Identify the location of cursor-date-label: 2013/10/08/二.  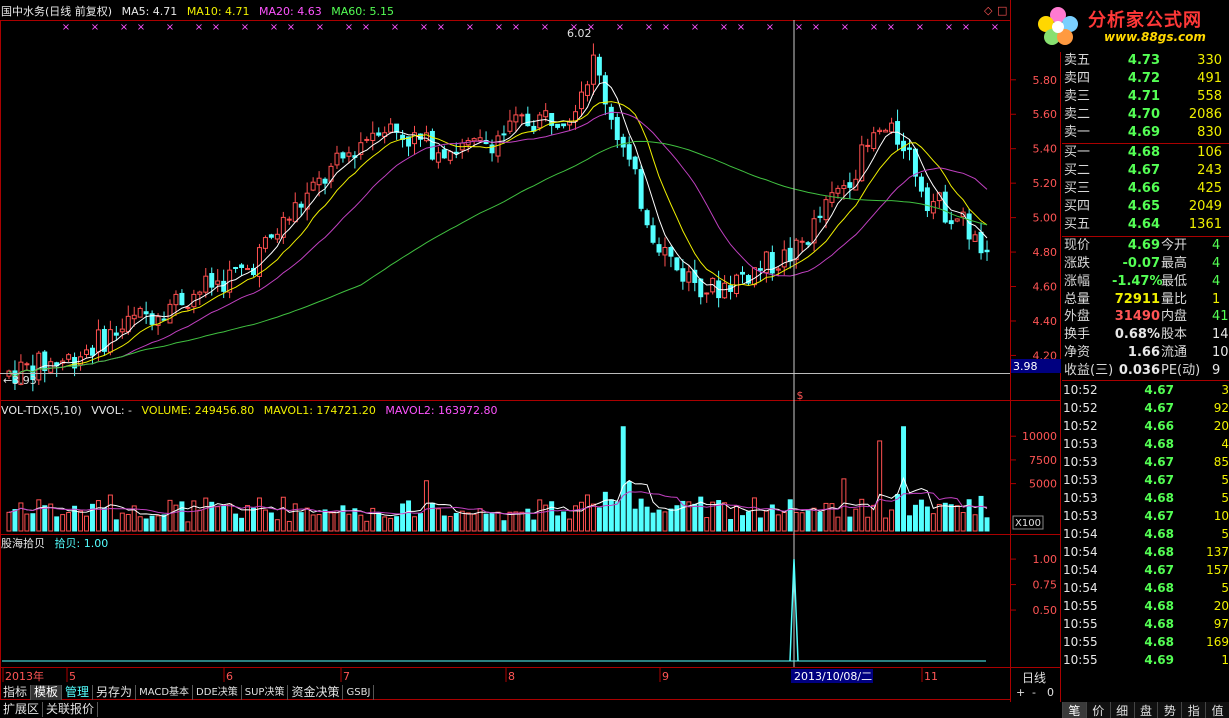
(833, 676).